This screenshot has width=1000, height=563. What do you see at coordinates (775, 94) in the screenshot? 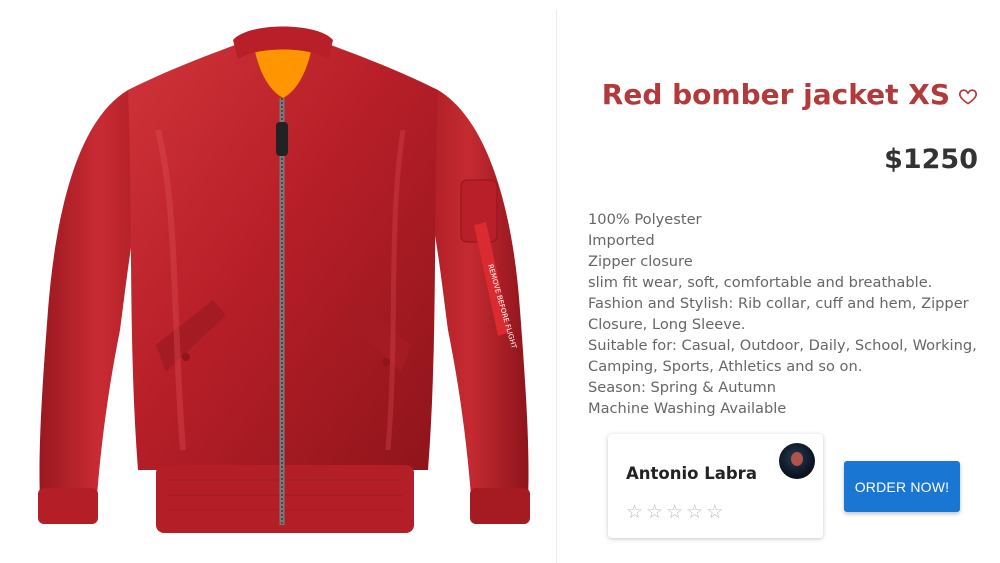
I see `product-title: Red bomber jacket XS` at bounding box center [775, 94].